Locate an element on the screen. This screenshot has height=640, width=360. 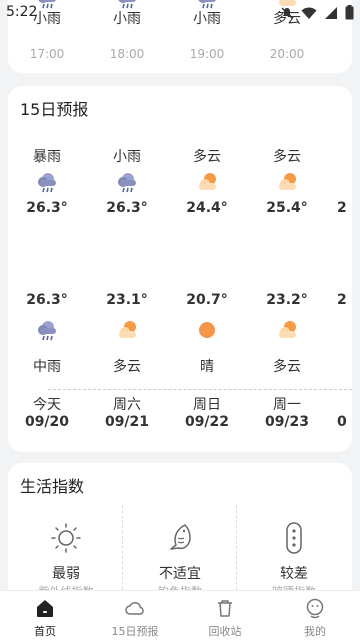
life-value: 不适宜 is located at coordinates (180, 574).